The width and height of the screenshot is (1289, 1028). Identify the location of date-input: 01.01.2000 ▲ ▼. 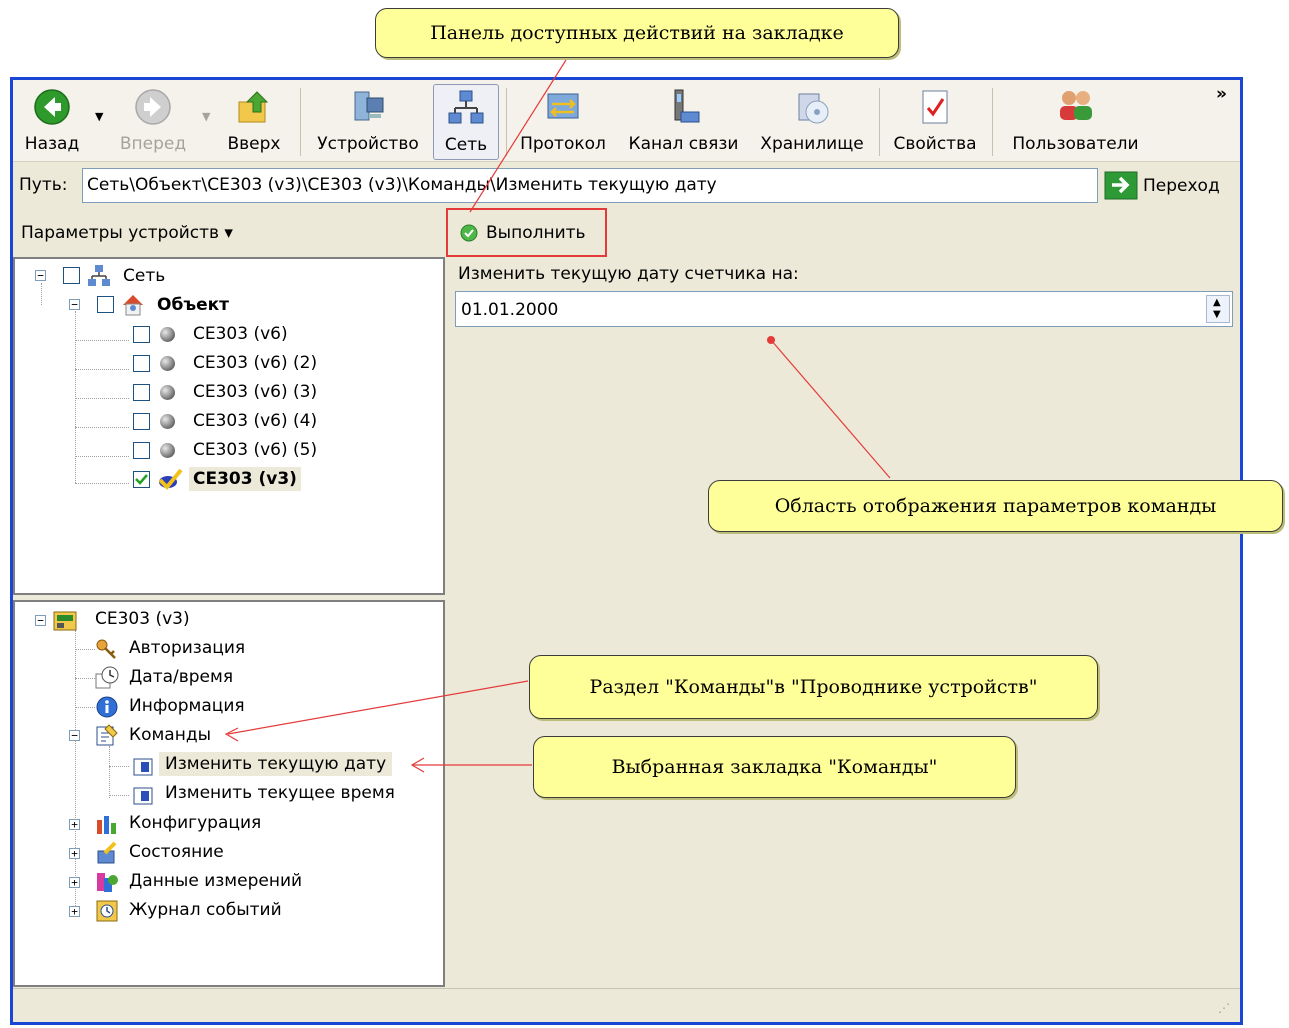
(844, 309).